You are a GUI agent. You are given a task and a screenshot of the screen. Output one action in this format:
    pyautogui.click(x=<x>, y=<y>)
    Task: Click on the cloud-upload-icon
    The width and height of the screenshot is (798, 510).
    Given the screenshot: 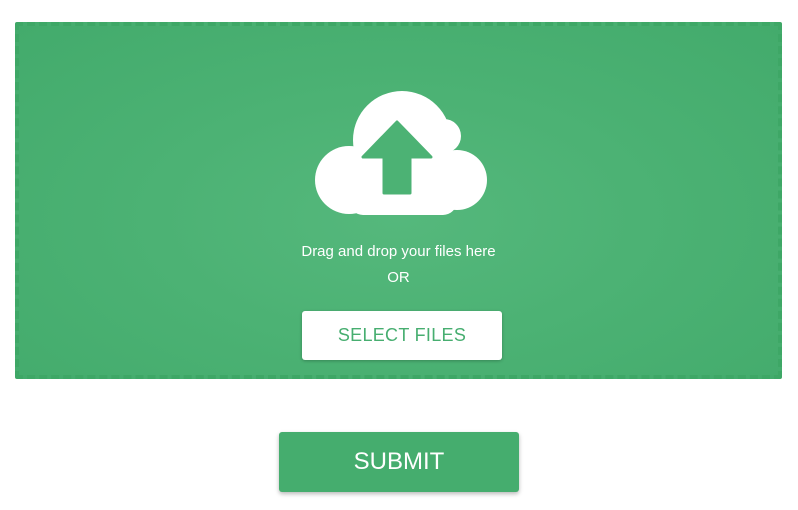 What is the action you would take?
    pyautogui.click(x=401, y=153)
    